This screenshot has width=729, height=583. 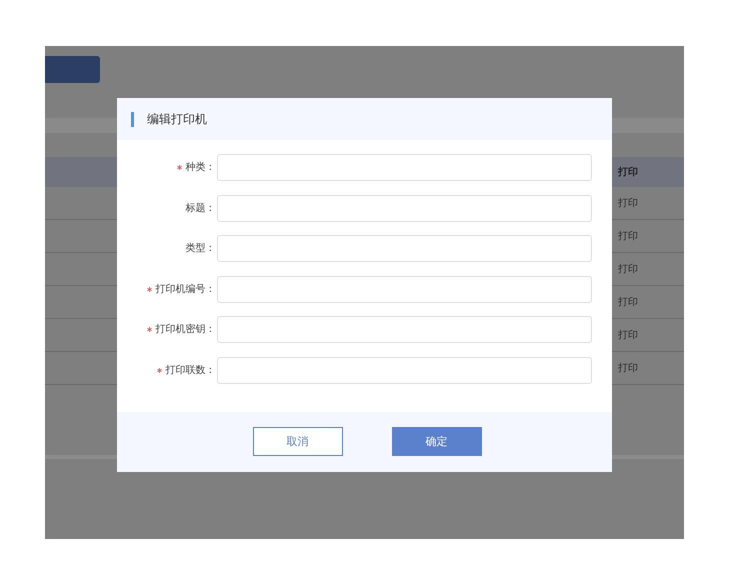 What do you see at coordinates (297, 441) in the screenshot?
I see `cancel-button: 取消` at bounding box center [297, 441].